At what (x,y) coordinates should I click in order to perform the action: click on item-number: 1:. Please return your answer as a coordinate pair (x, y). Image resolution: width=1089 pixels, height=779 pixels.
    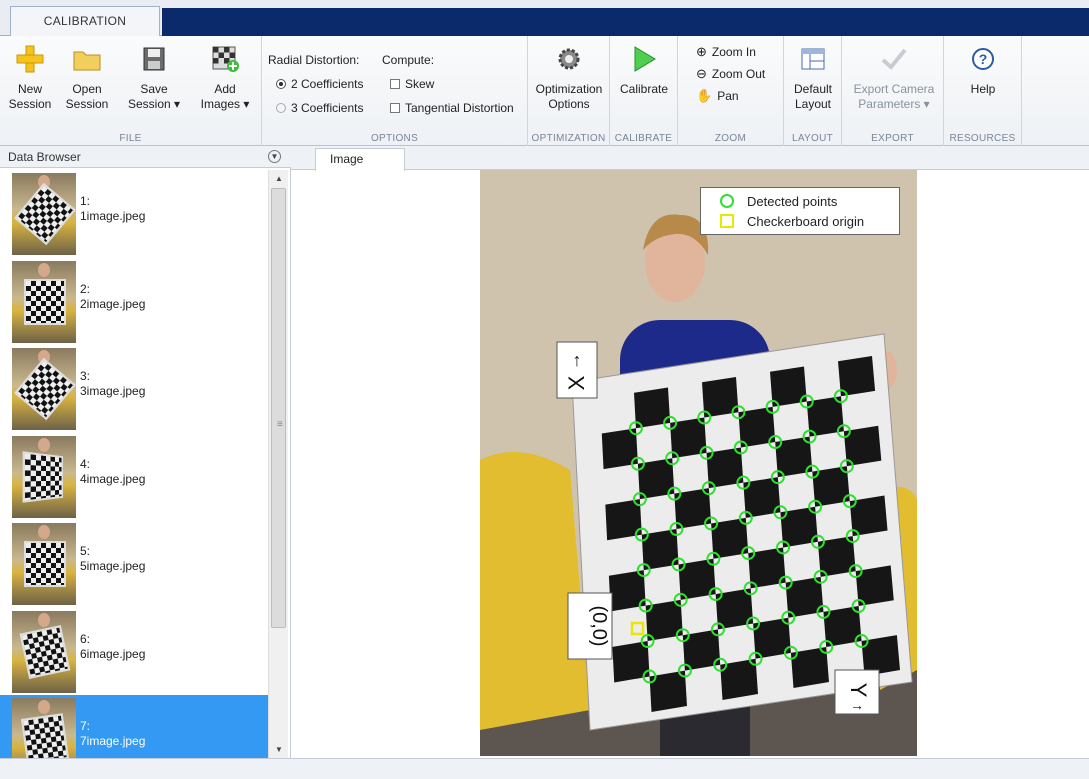
    Looking at the image, I should click on (85, 201).